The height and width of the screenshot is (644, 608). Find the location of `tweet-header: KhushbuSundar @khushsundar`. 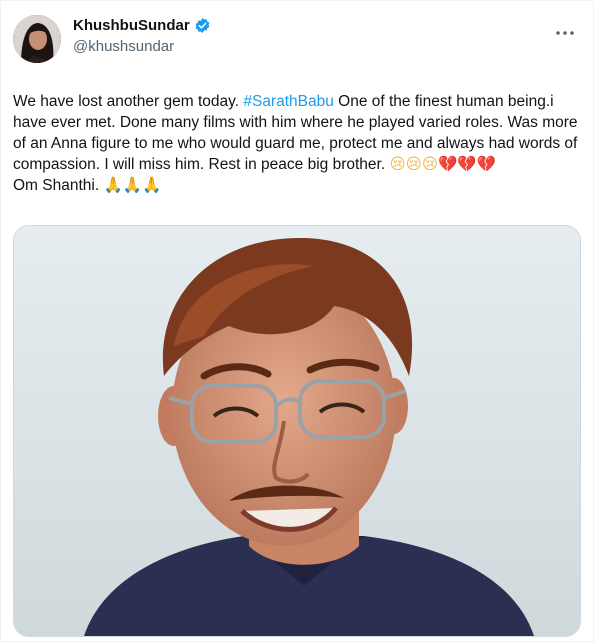

tweet-header: KhushbuSundar @khushsundar is located at coordinates (297, 43).